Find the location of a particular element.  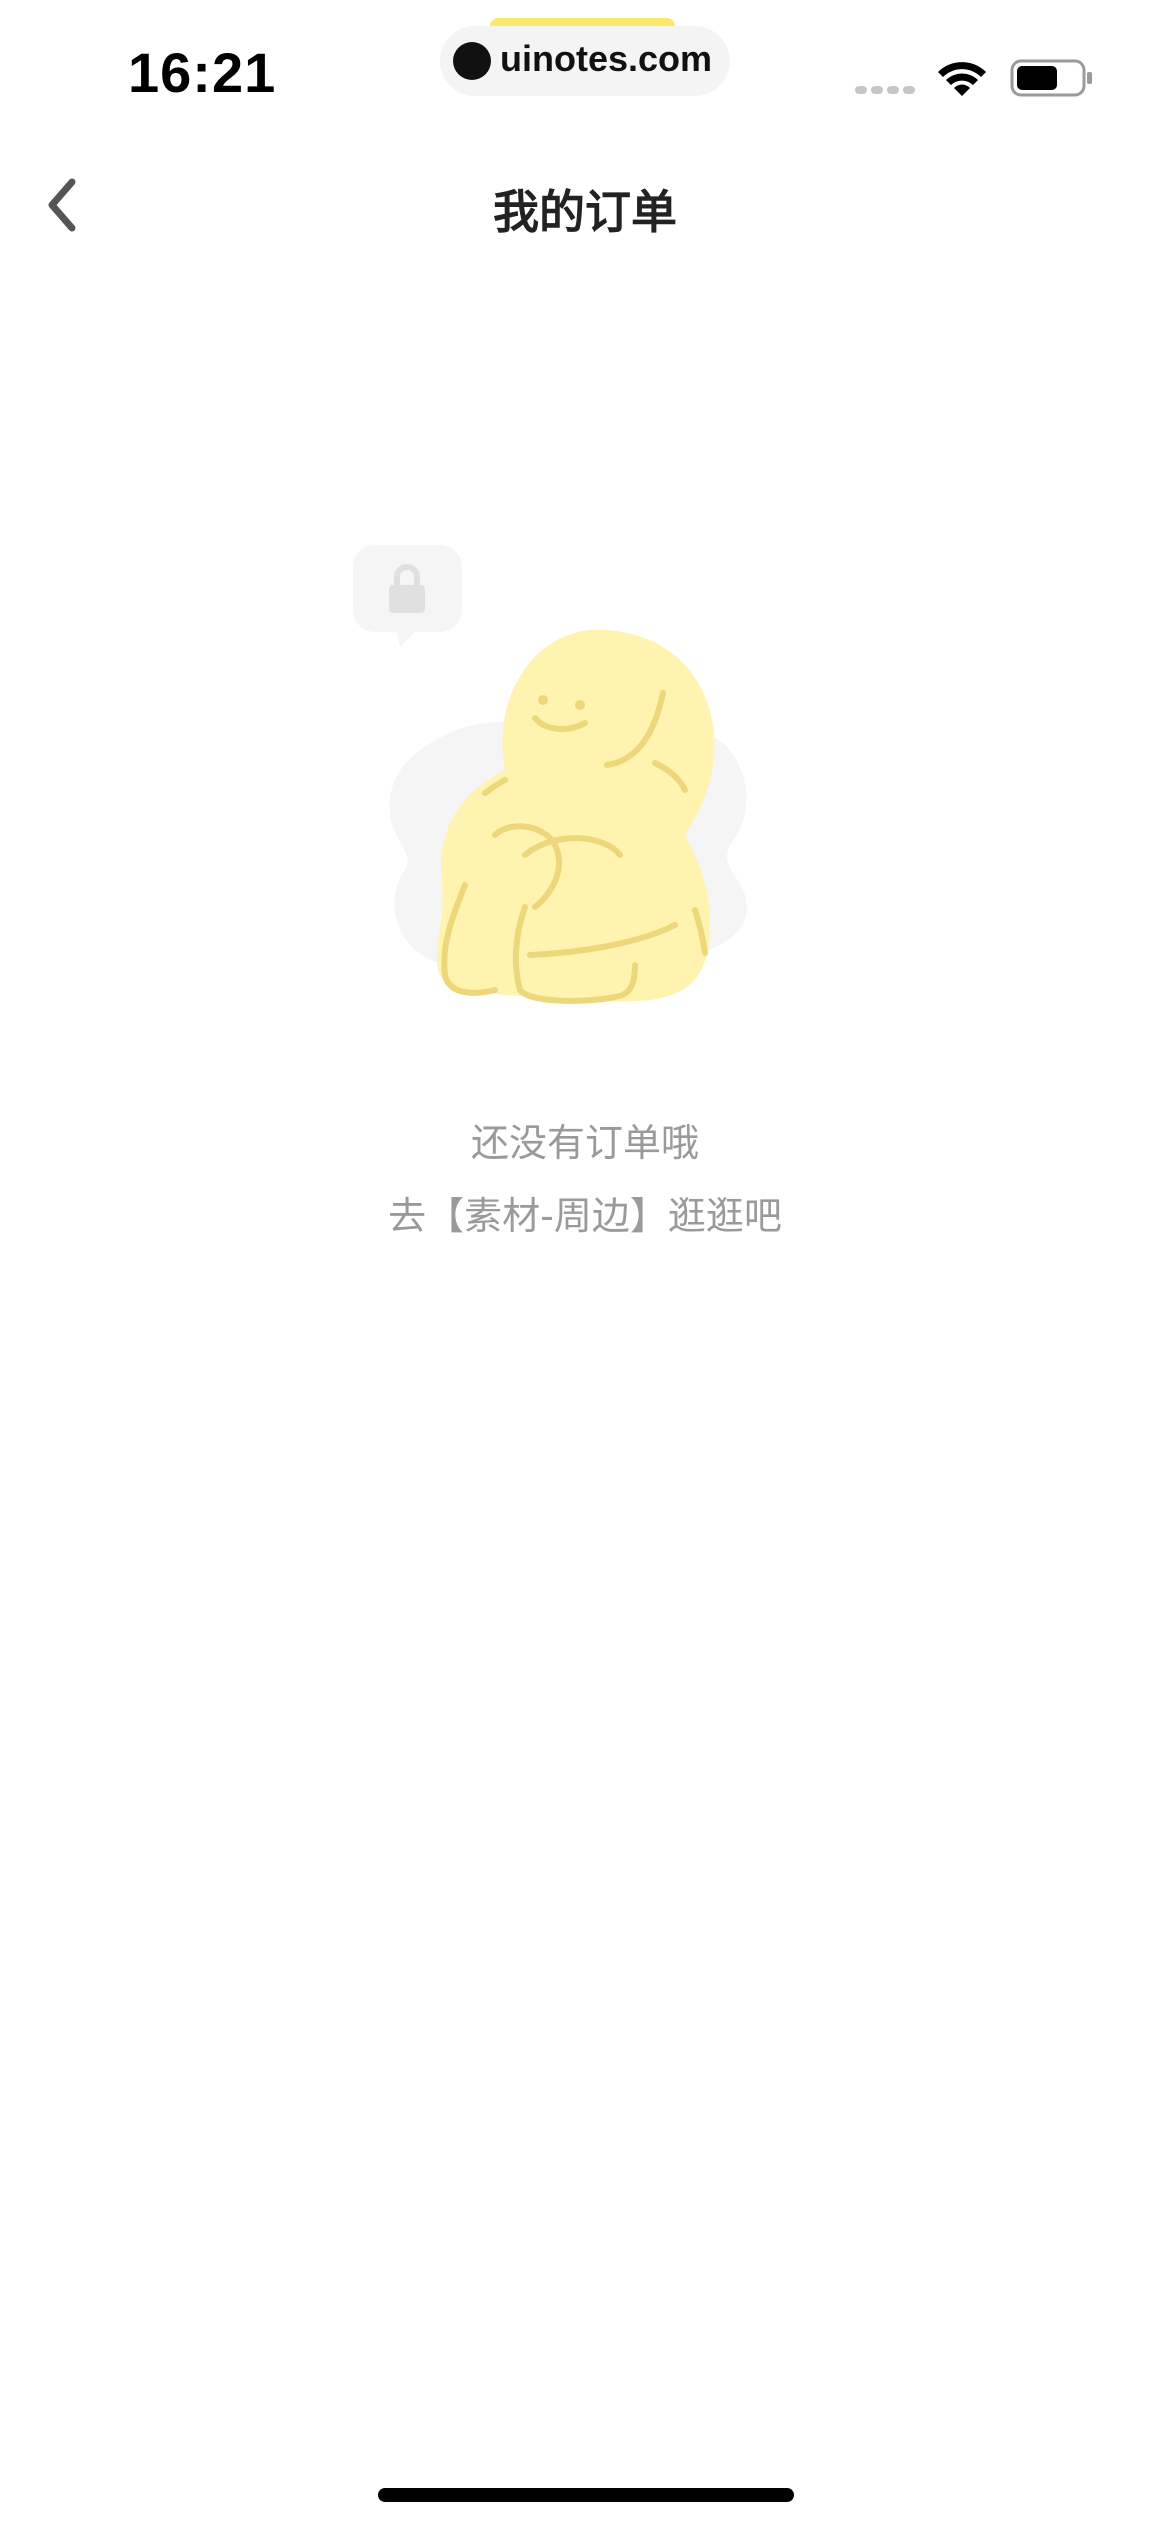

empty-orders-illustration is located at coordinates (550, 774).